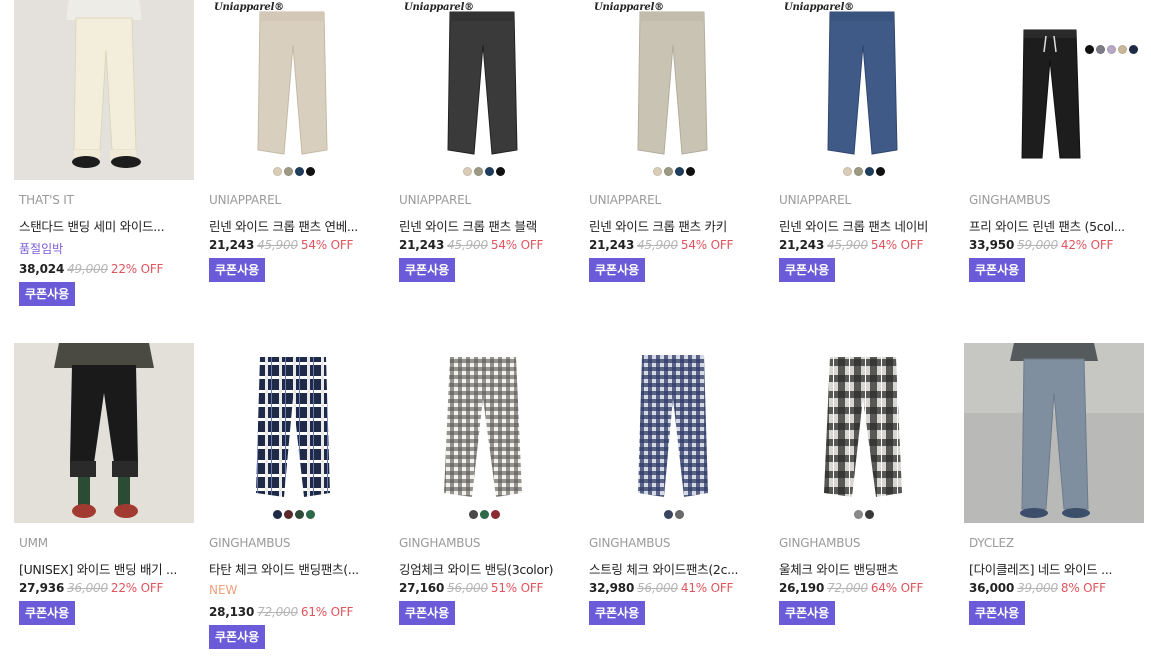 The height and width of the screenshot is (664, 1151). I want to click on discount-rate: 61% OFF, so click(327, 612).